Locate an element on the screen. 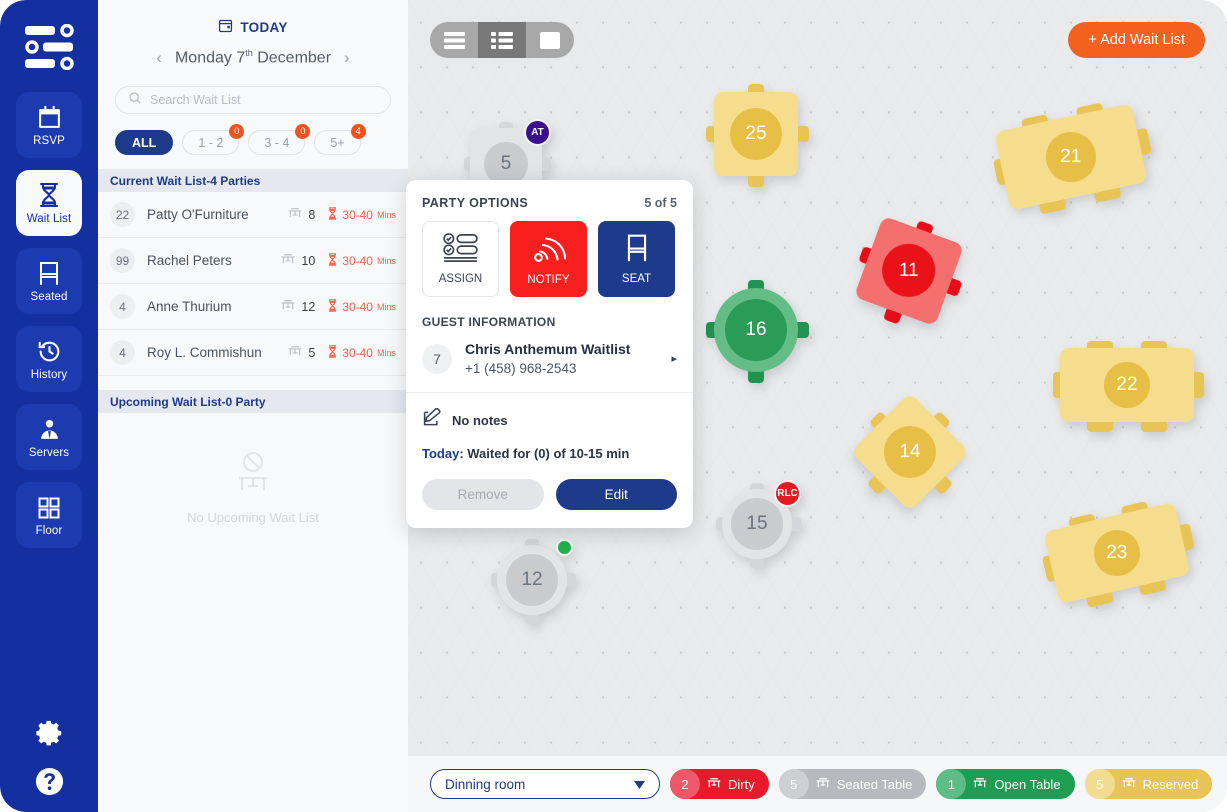 This screenshot has height=812, width=1227. assign-button: ASSIGN is located at coordinates (460, 259).